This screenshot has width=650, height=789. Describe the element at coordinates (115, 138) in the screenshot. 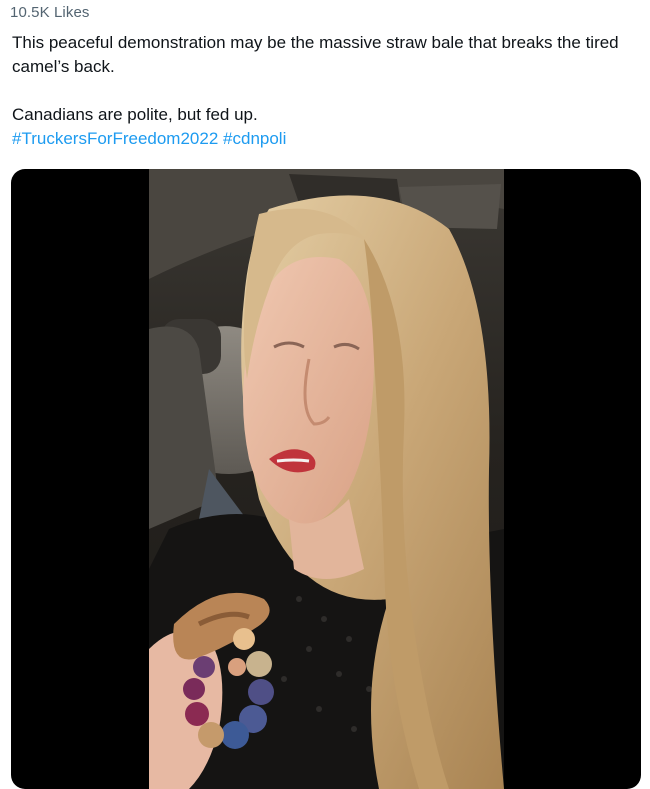

I see `hashtag-link-truckers: #TruckersForFreedom2022` at that location.